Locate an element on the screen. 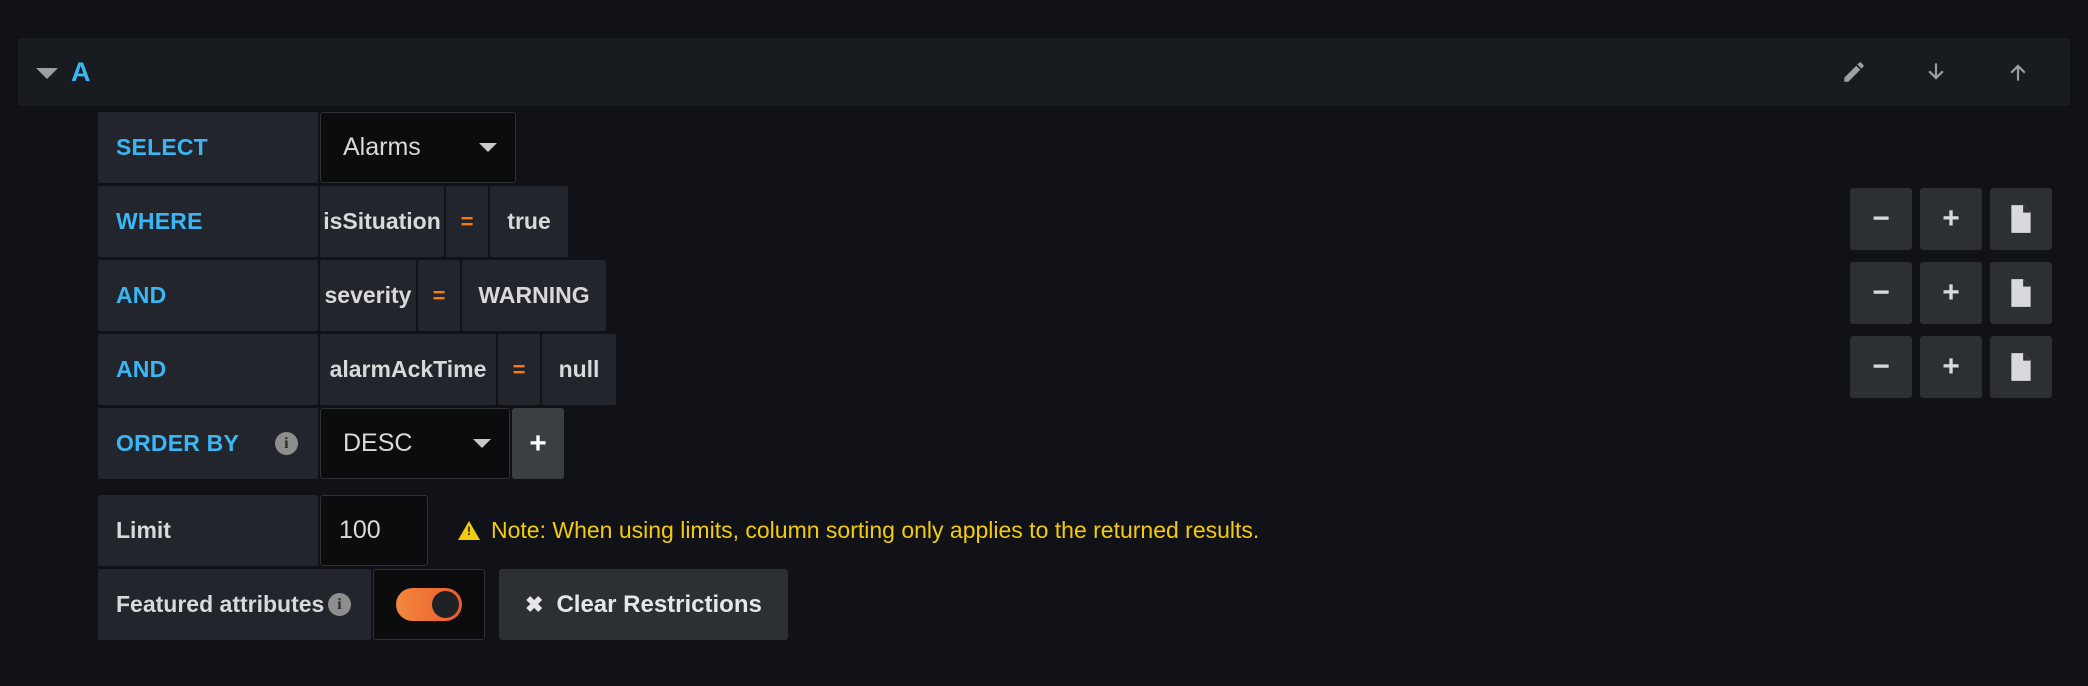 This screenshot has height=686, width=2088. toggle-track is located at coordinates (429, 604).